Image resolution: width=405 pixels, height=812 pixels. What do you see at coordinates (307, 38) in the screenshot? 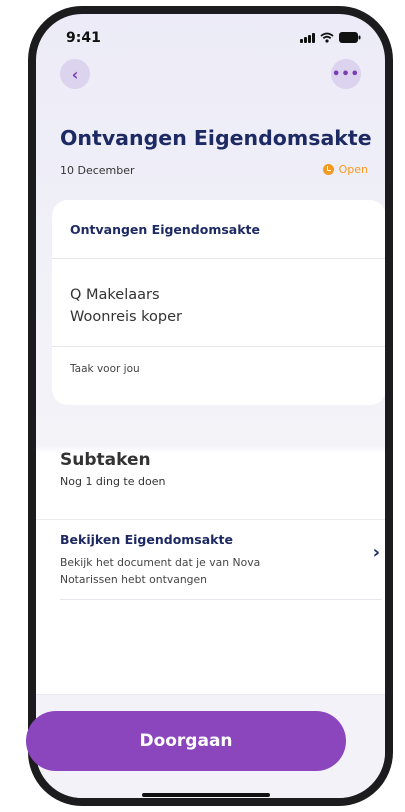
I see `signal-icon` at bounding box center [307, 38].